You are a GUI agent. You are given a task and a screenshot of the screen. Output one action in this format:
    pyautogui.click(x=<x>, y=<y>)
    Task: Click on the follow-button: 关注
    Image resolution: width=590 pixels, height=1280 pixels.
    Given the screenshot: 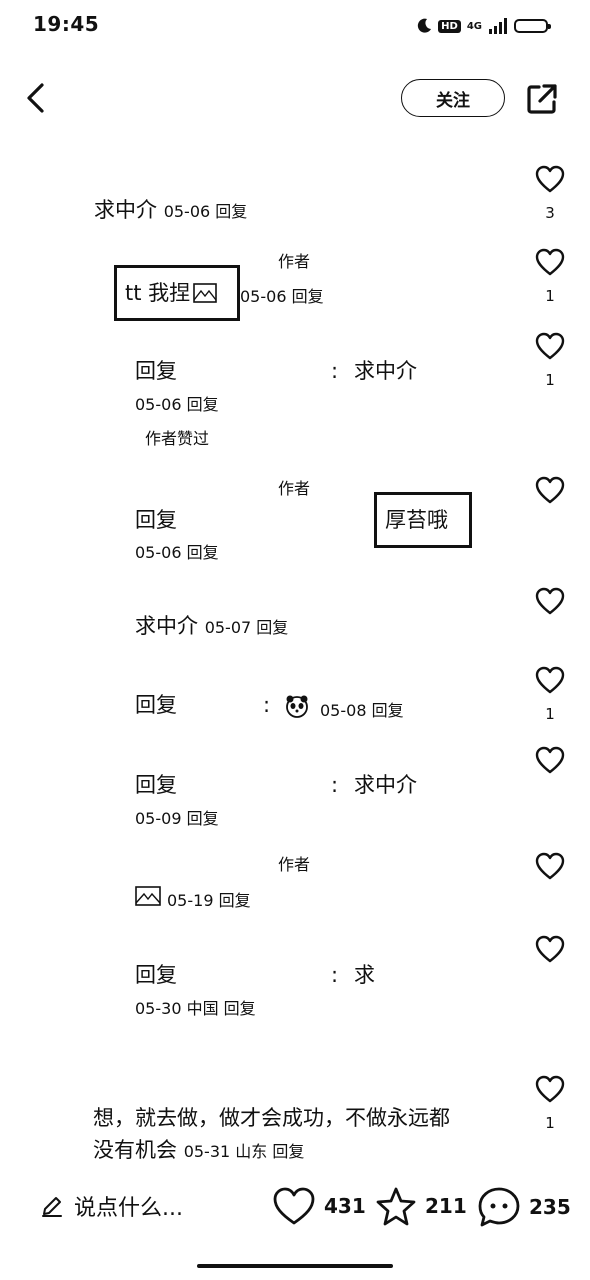 What is the action you would take?
    pyautogui.click(x=453, y=98)
    